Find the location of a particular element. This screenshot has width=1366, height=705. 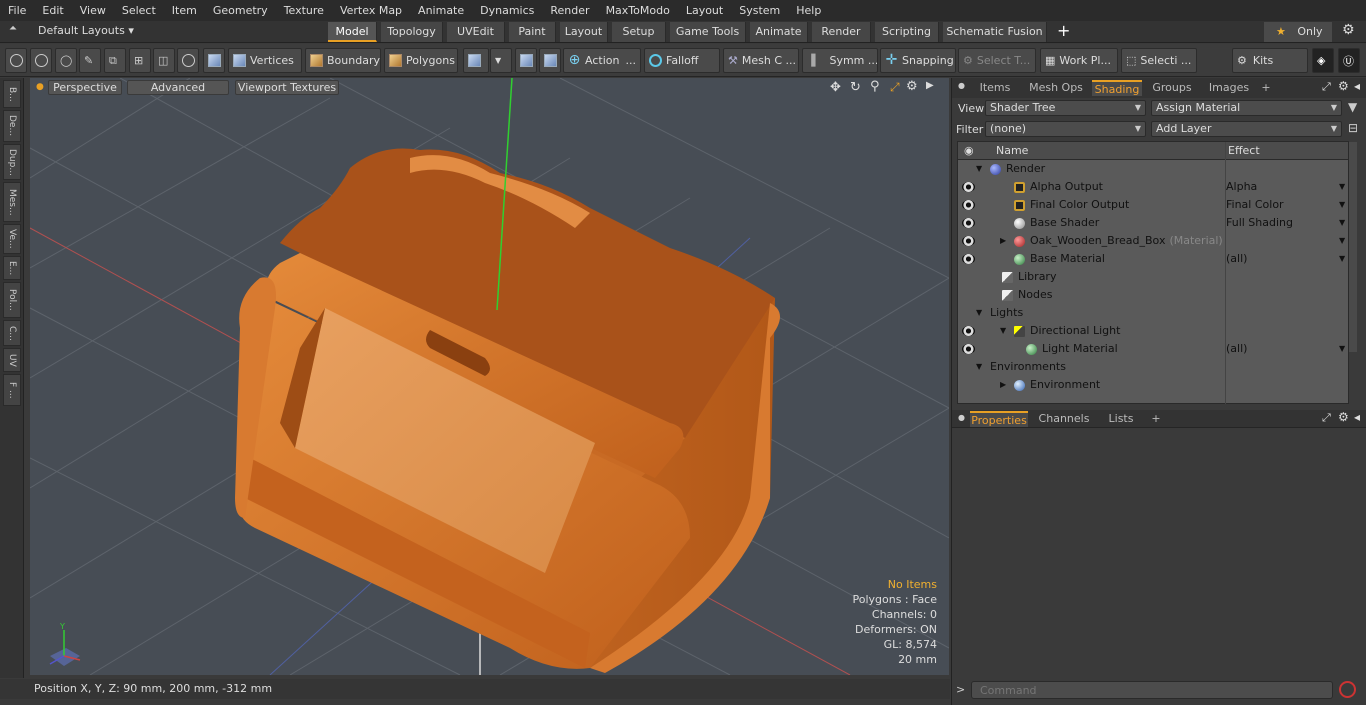

left-tab-8: UV is located at coordinates (12, 360).